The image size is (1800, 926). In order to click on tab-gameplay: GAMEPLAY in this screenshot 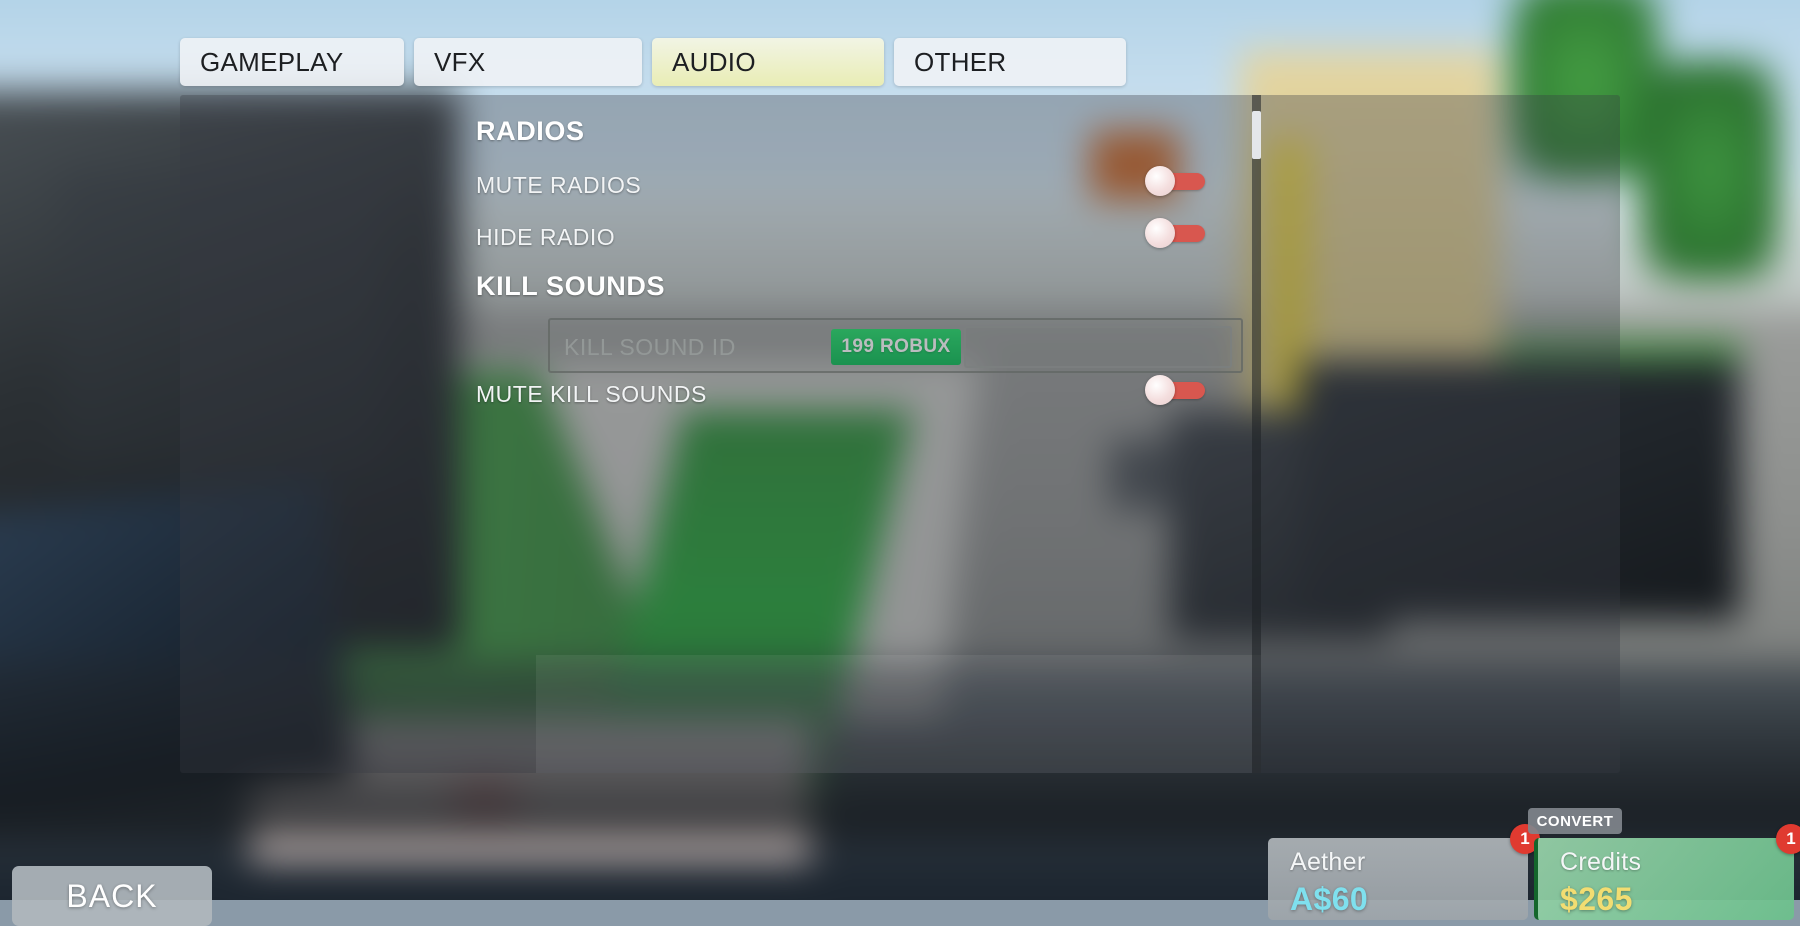, I will do `click(292, 62)`.